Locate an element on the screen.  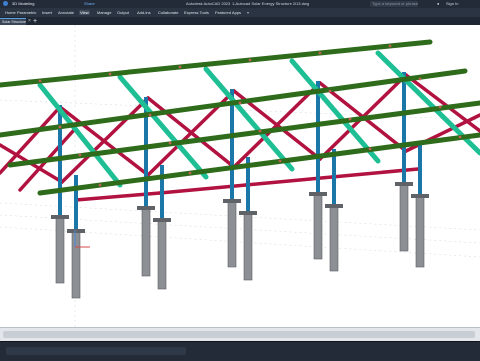
horizontal-scrollbar is located at coordinates (240, 334).